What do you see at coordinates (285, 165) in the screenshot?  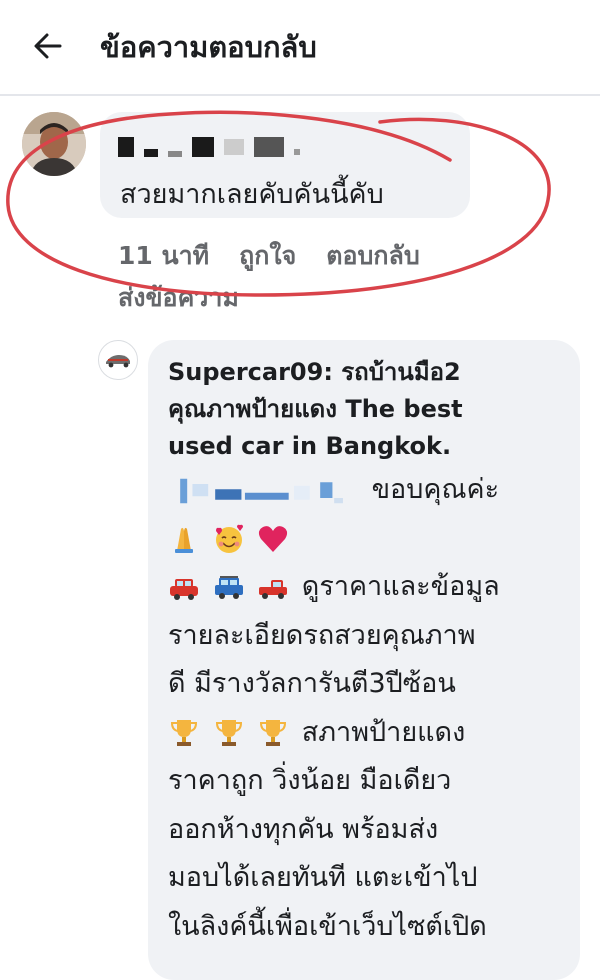 I see `comment-bubble: สวยมากเลยคับคันนี้คับ` at bounding box center [285, 165].